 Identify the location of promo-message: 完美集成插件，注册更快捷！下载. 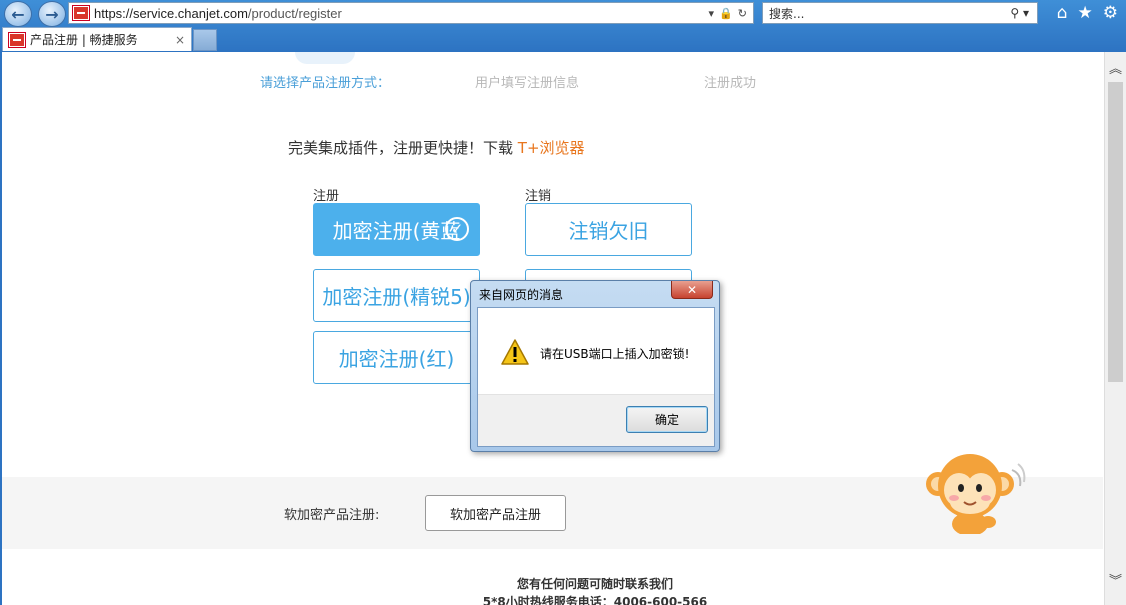
(403, 148).